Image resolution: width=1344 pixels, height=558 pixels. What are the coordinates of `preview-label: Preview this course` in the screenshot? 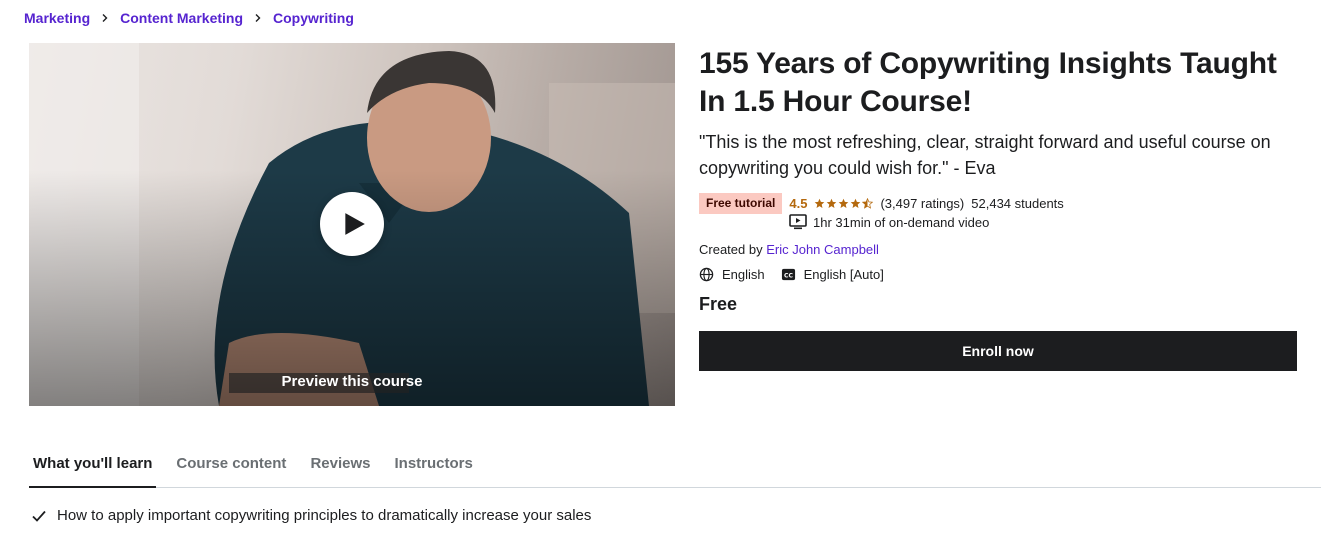 It's located at (352, 381).